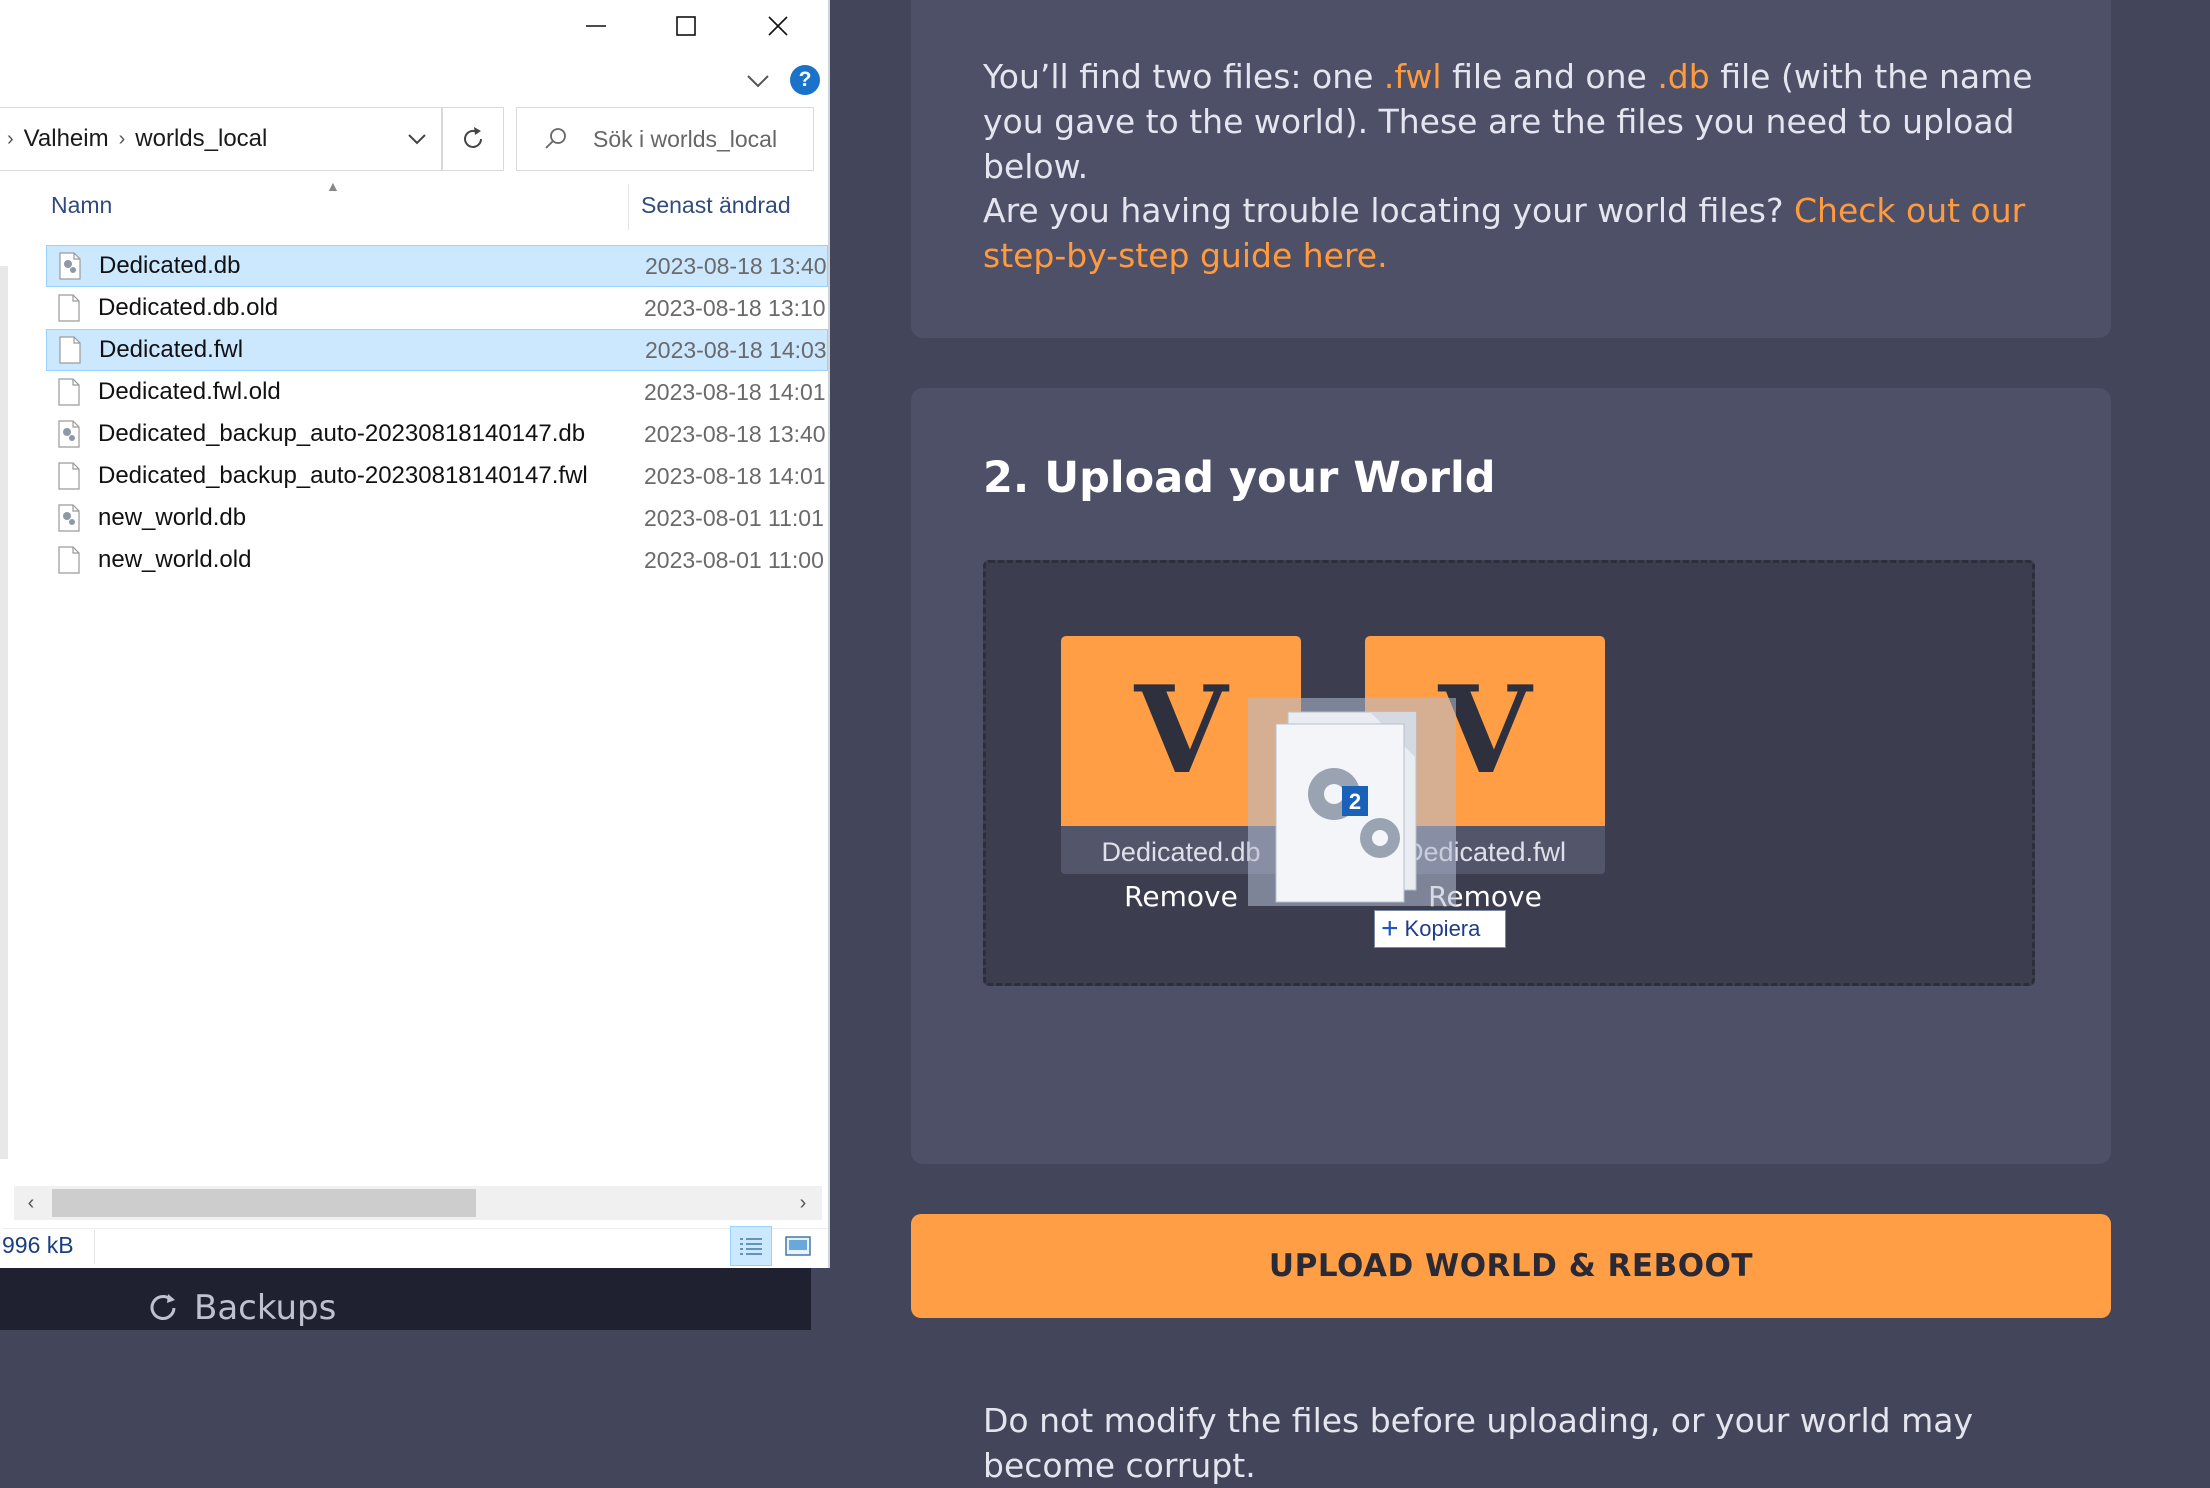 Image resolution: width=2210 pixels, height=1488 pixels. I want to click on close-icon, so click(778, 26).